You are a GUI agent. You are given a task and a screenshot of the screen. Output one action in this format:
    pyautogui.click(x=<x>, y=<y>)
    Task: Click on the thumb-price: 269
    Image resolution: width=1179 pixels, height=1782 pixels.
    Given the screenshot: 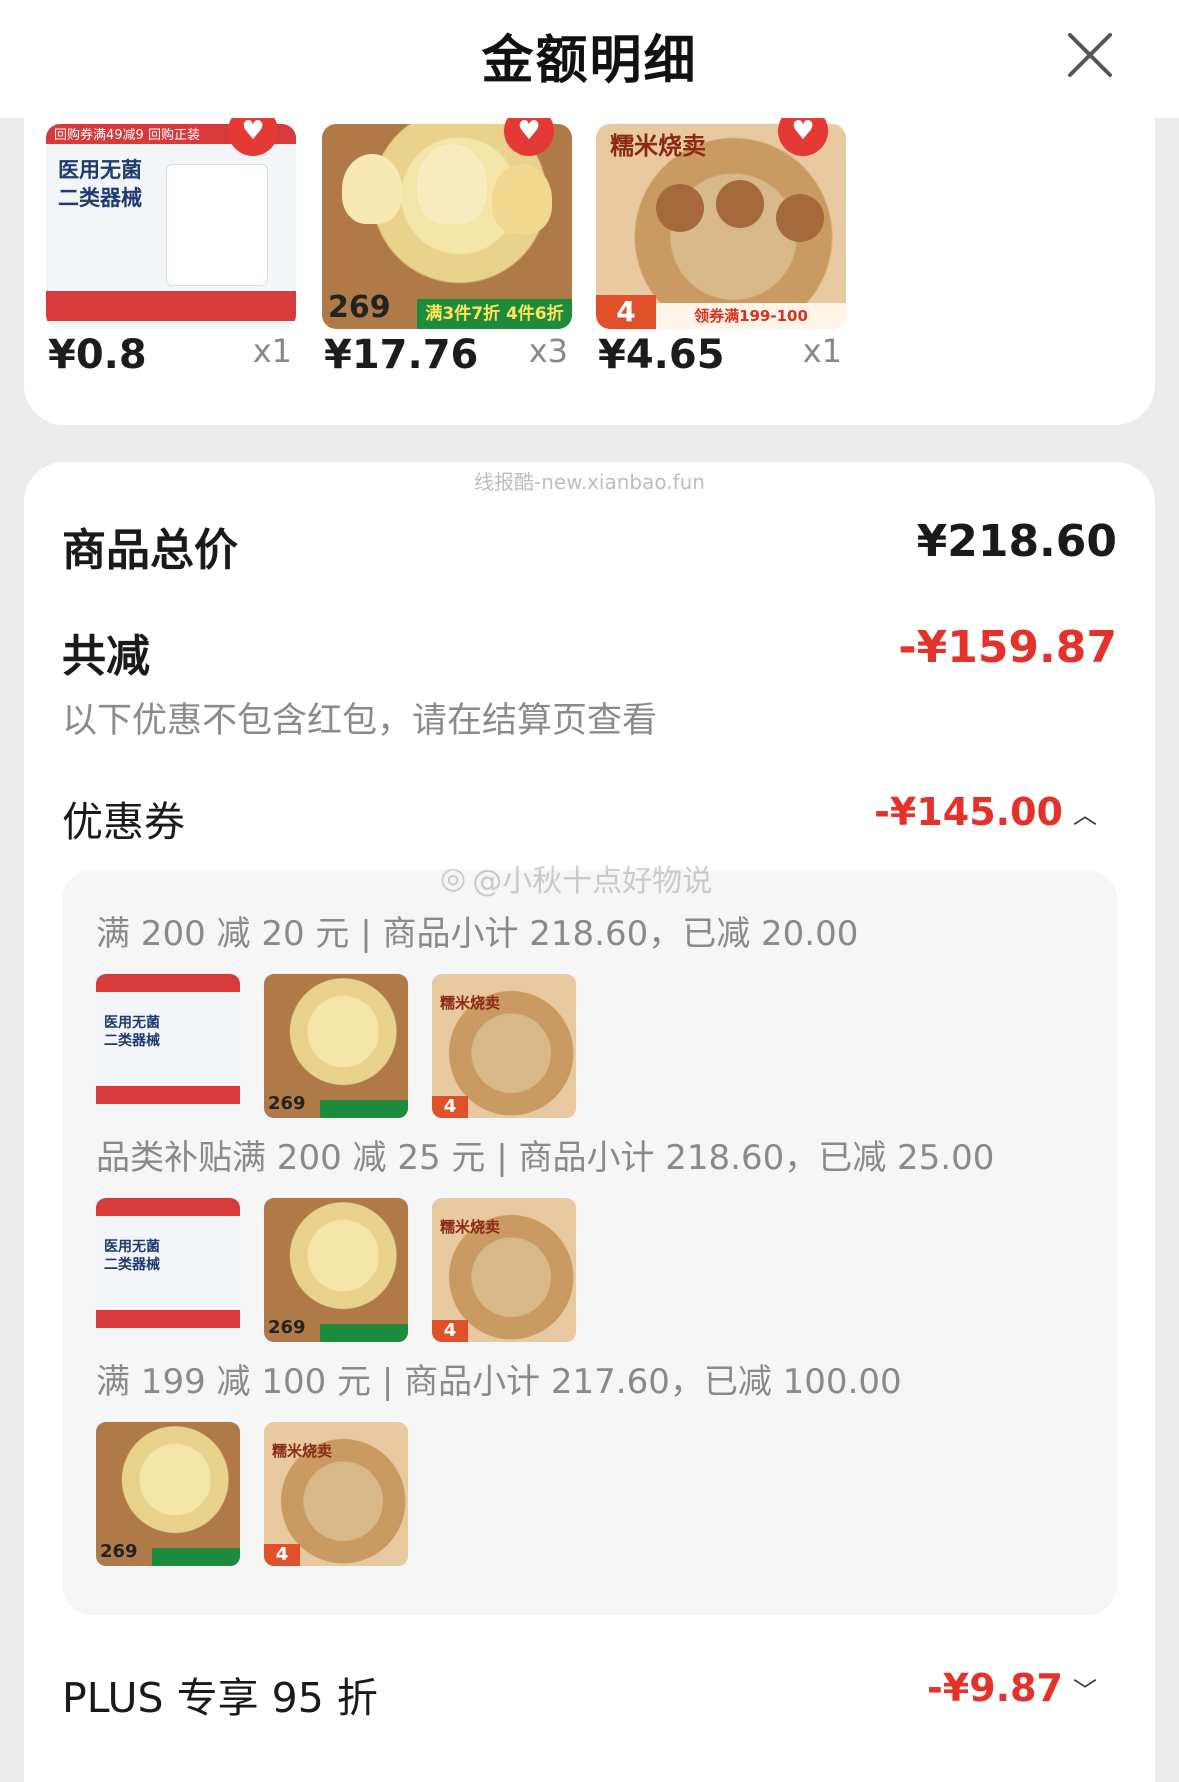 What is the action you would take?
    pyautogui.click(x=359, y=307)
    